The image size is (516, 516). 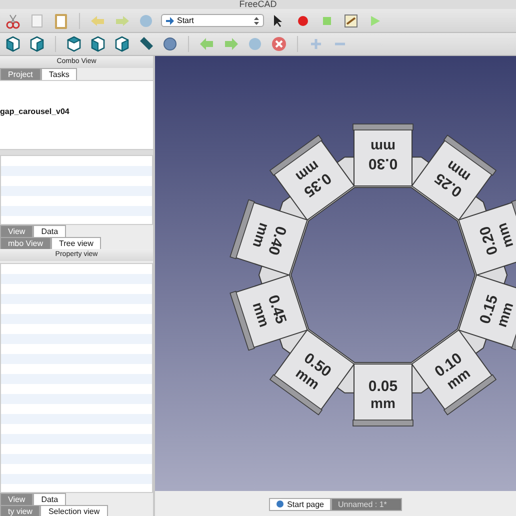 What do you see at coordinates (74, 510) in the screenshot?
I see `panel-tab: Selection view` at bounding box center [74, 510].